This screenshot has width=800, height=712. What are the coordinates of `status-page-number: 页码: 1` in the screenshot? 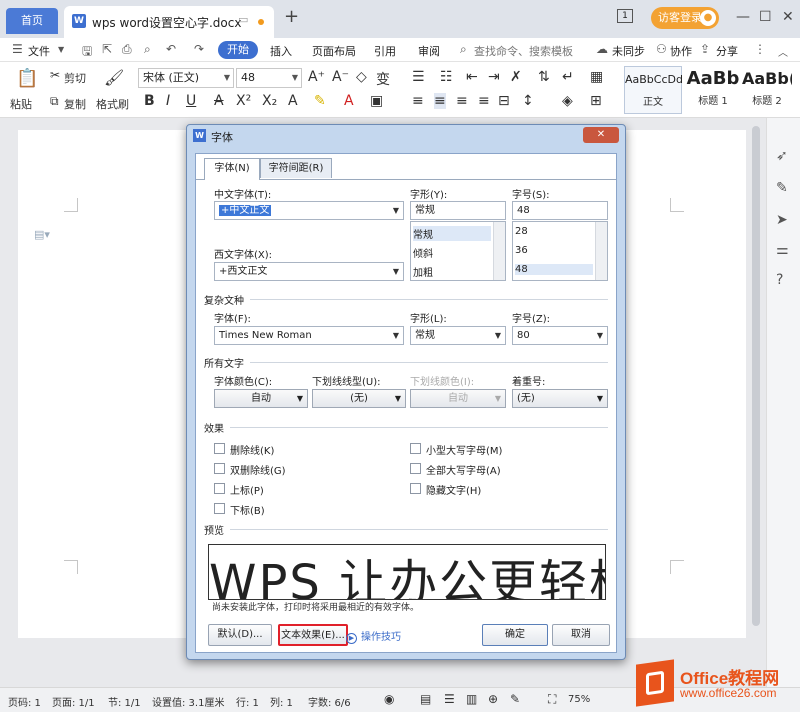 It's located at (24, 701).